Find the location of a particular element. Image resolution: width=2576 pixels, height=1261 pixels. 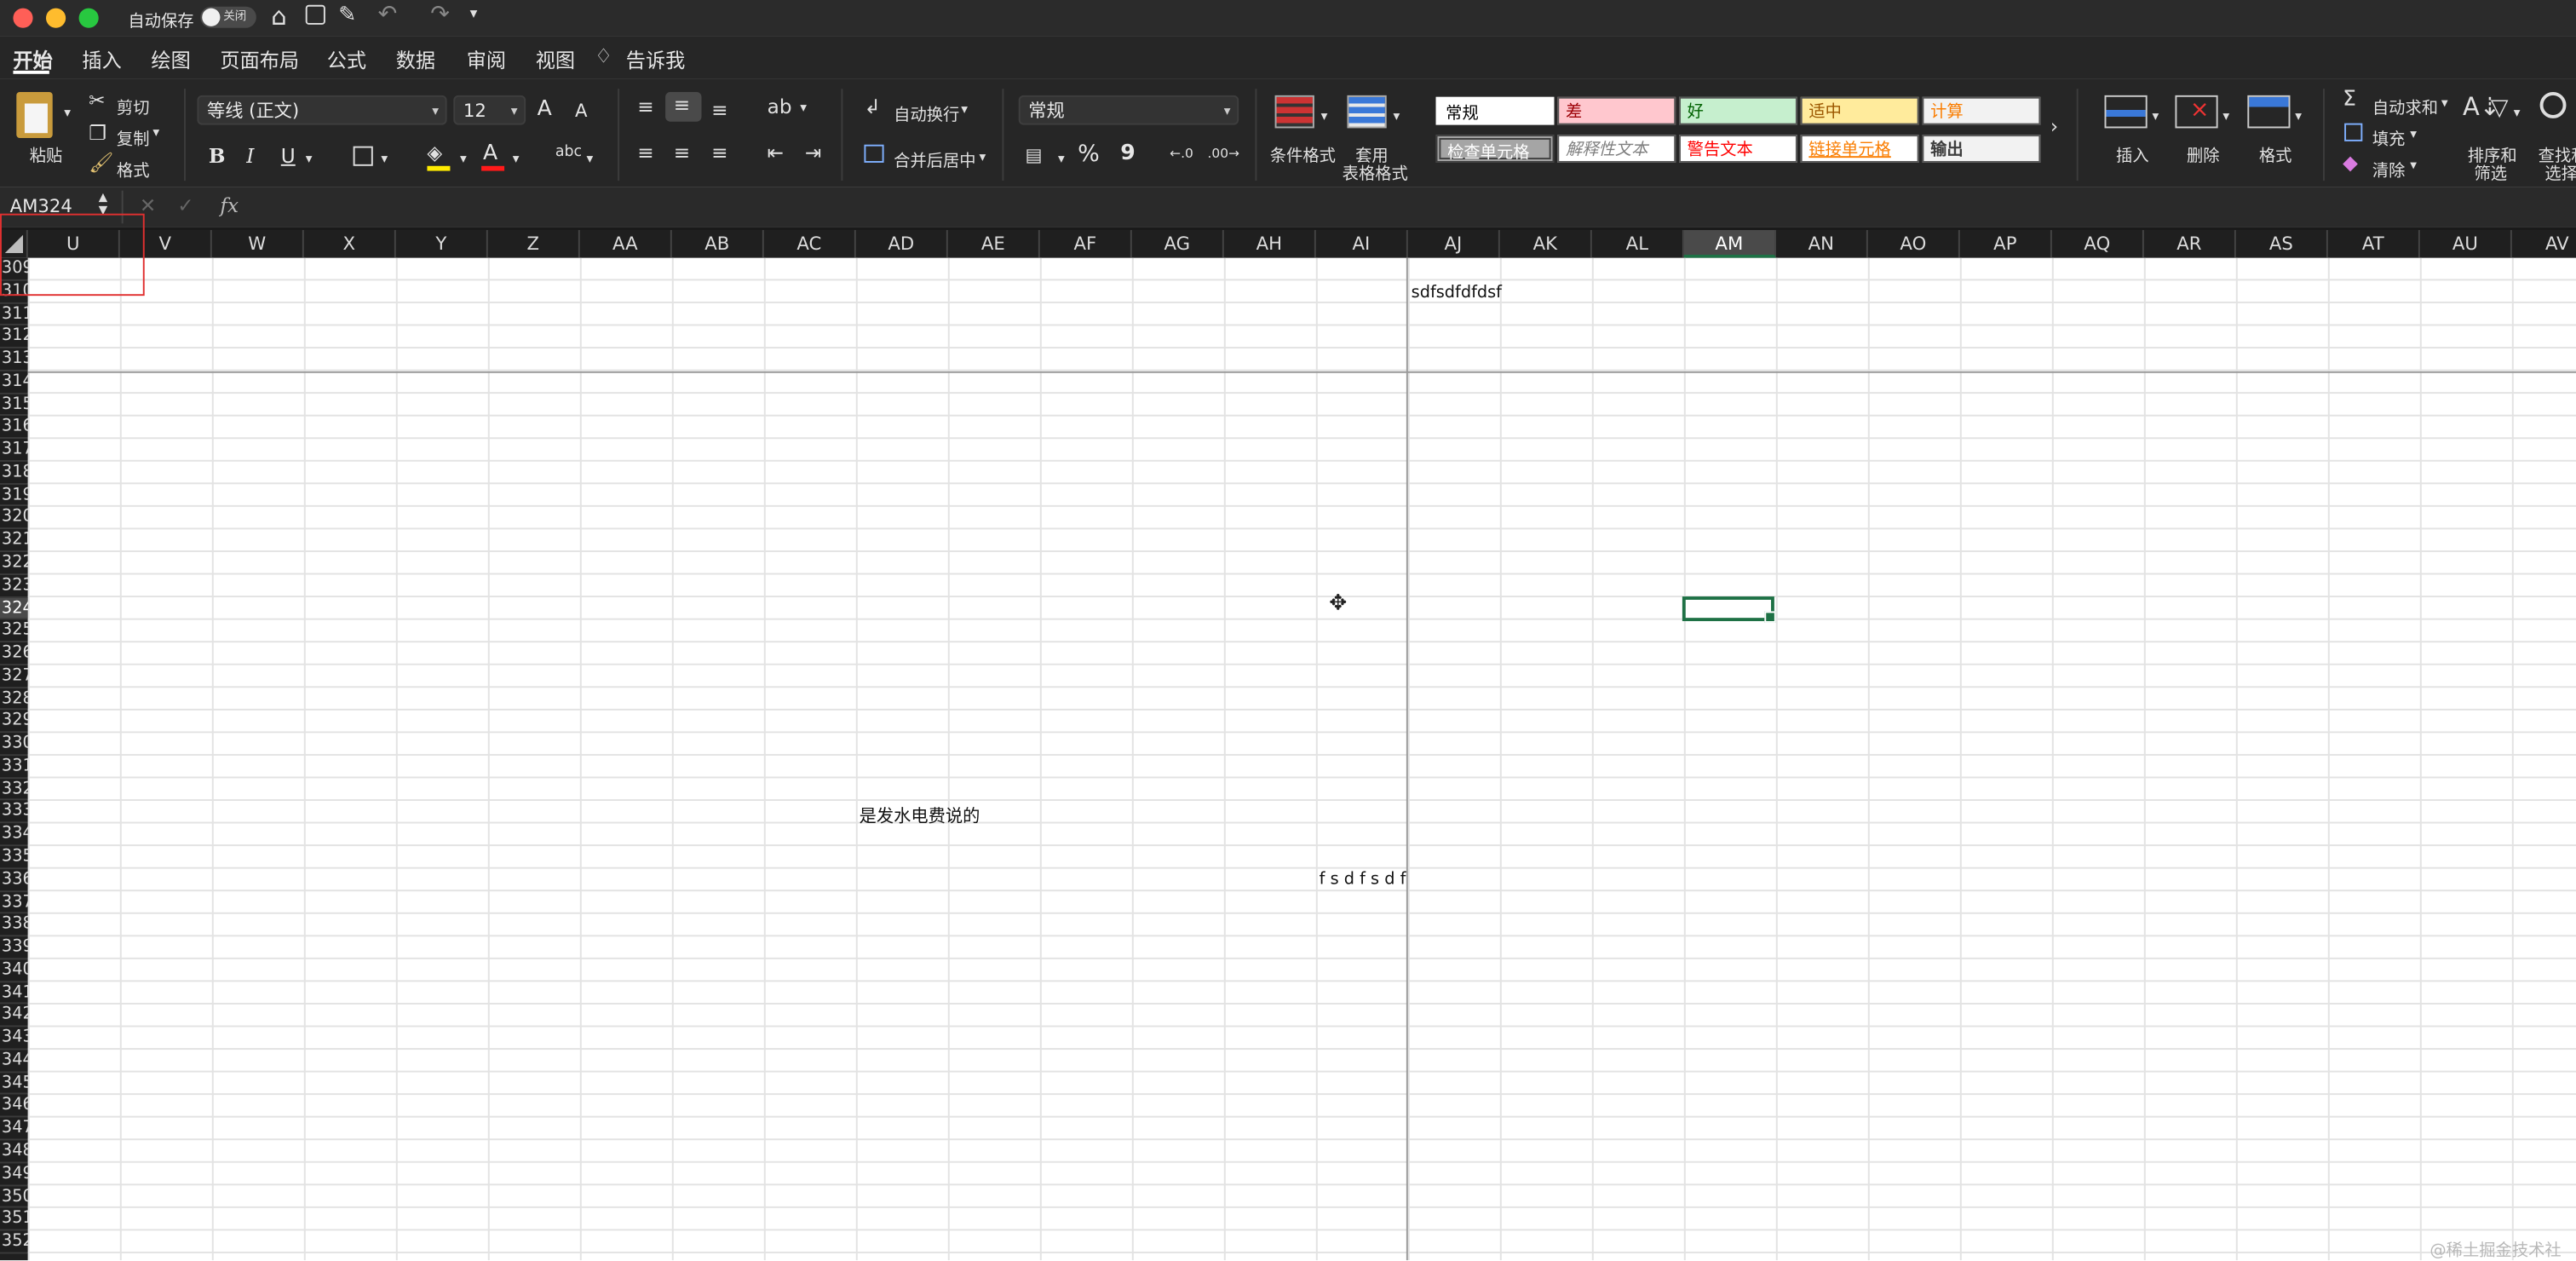

insert-function-button: fx is located at coordinates (229, 205).